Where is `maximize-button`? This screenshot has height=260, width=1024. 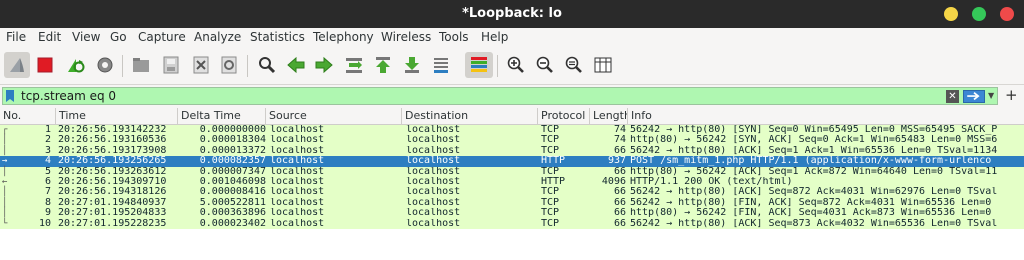
maximize-button is located at coordinates (979, 14).